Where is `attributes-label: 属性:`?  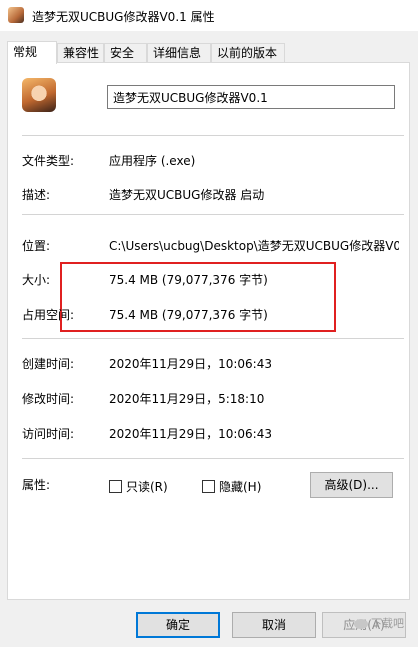 attributes-label: 属性: is located at coordinates (36, 485).